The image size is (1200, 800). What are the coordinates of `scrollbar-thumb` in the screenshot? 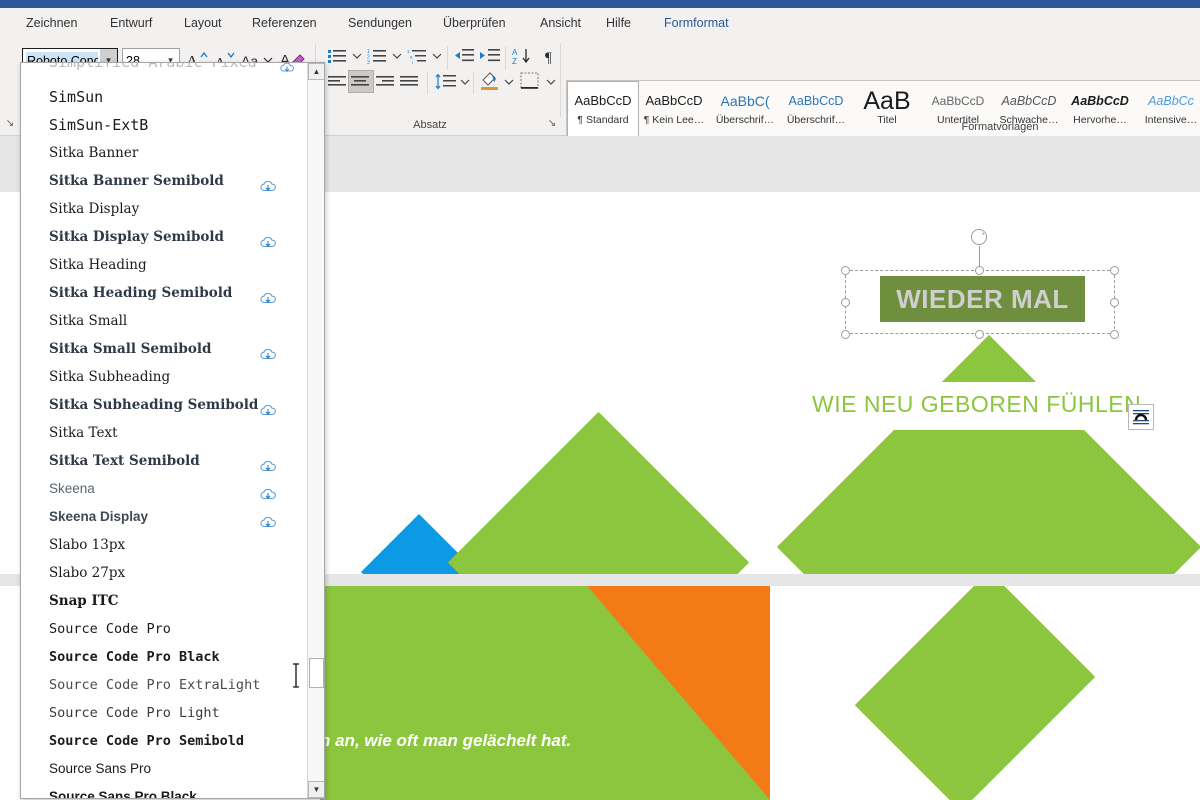 It's located at (316, 673).